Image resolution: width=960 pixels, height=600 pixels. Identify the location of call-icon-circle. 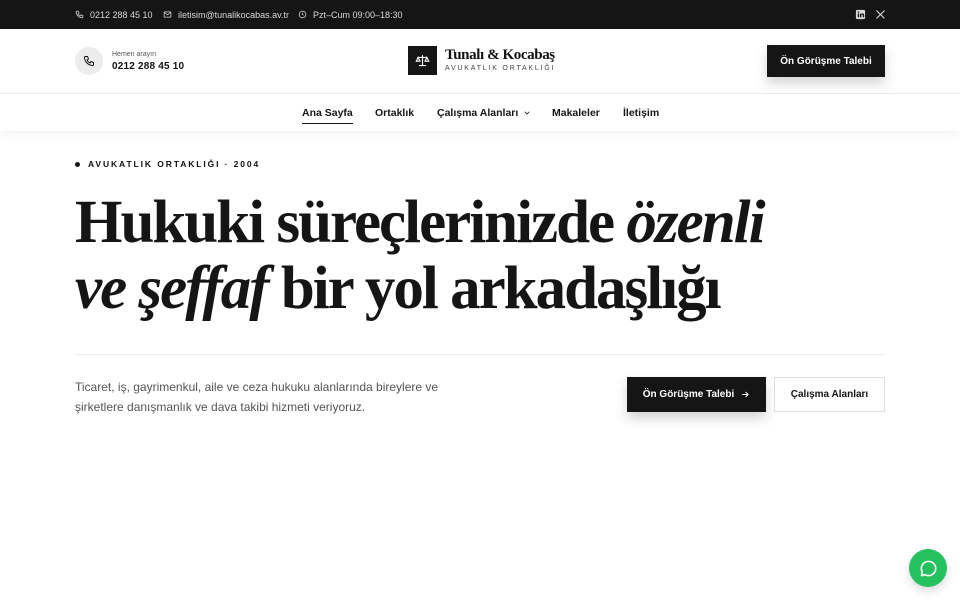
(89, 61).